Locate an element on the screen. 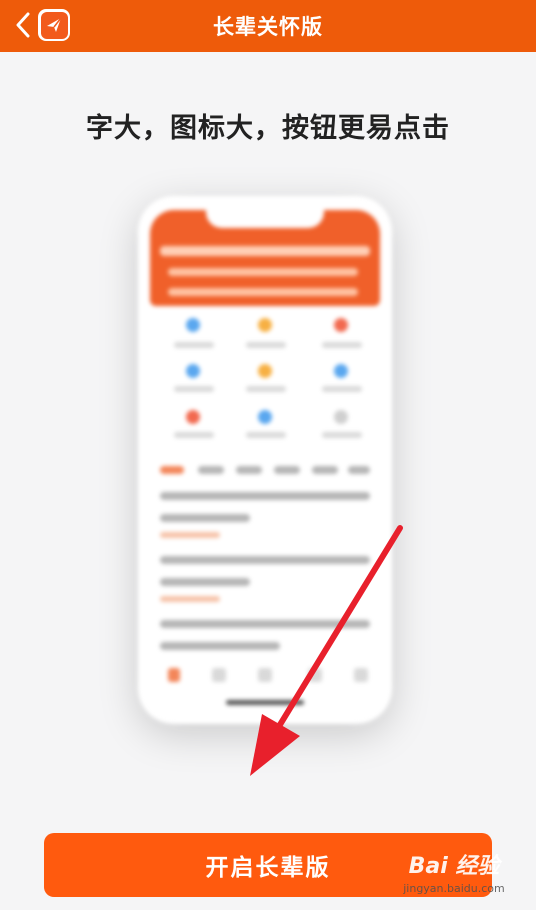 This screenshot has height=910, width=536. top-bar: 长辈关怀版 is located at coordinates (268, 26).